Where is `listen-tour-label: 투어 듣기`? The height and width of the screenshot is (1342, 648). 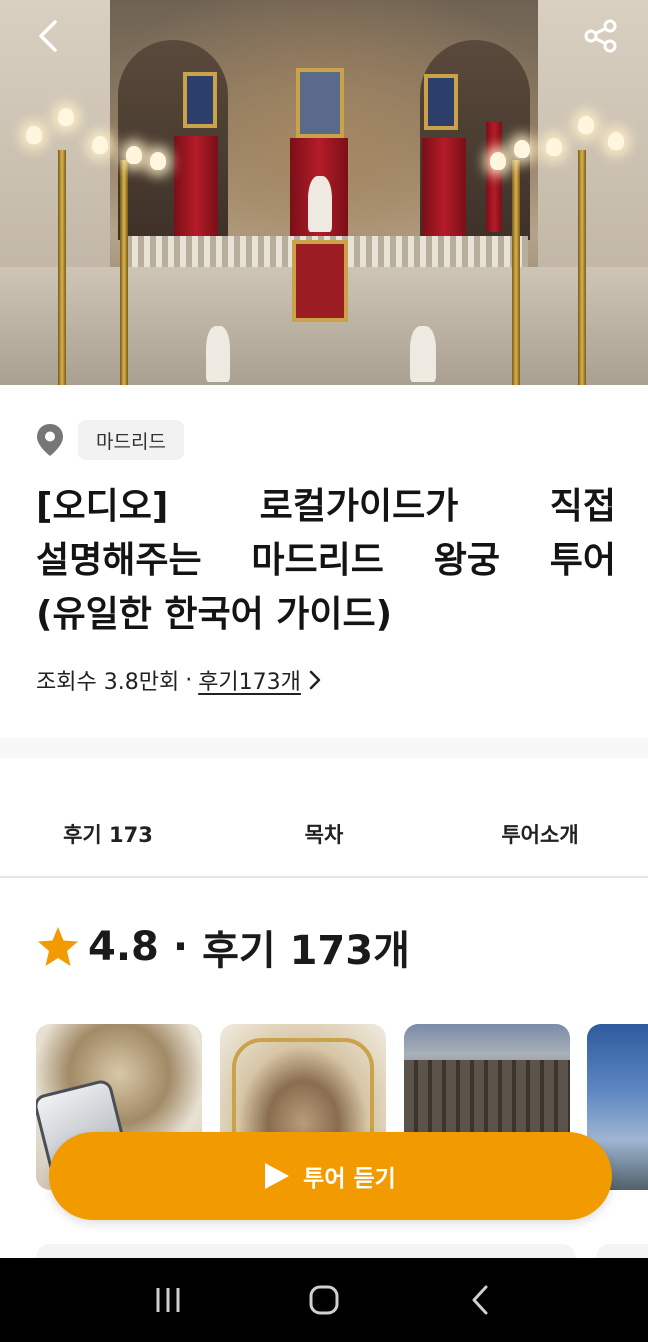 listen-tour-label: 투어 듣기 is located at coordinates (349, 1179).